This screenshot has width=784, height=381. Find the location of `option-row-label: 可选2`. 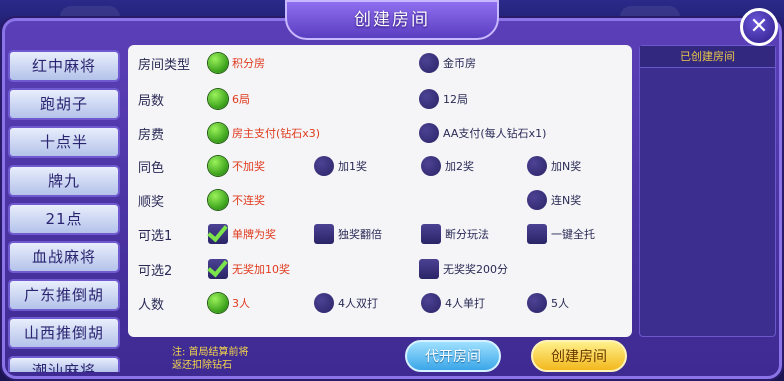

option-row-label: 可选2 is located at coordinates (155, 271).